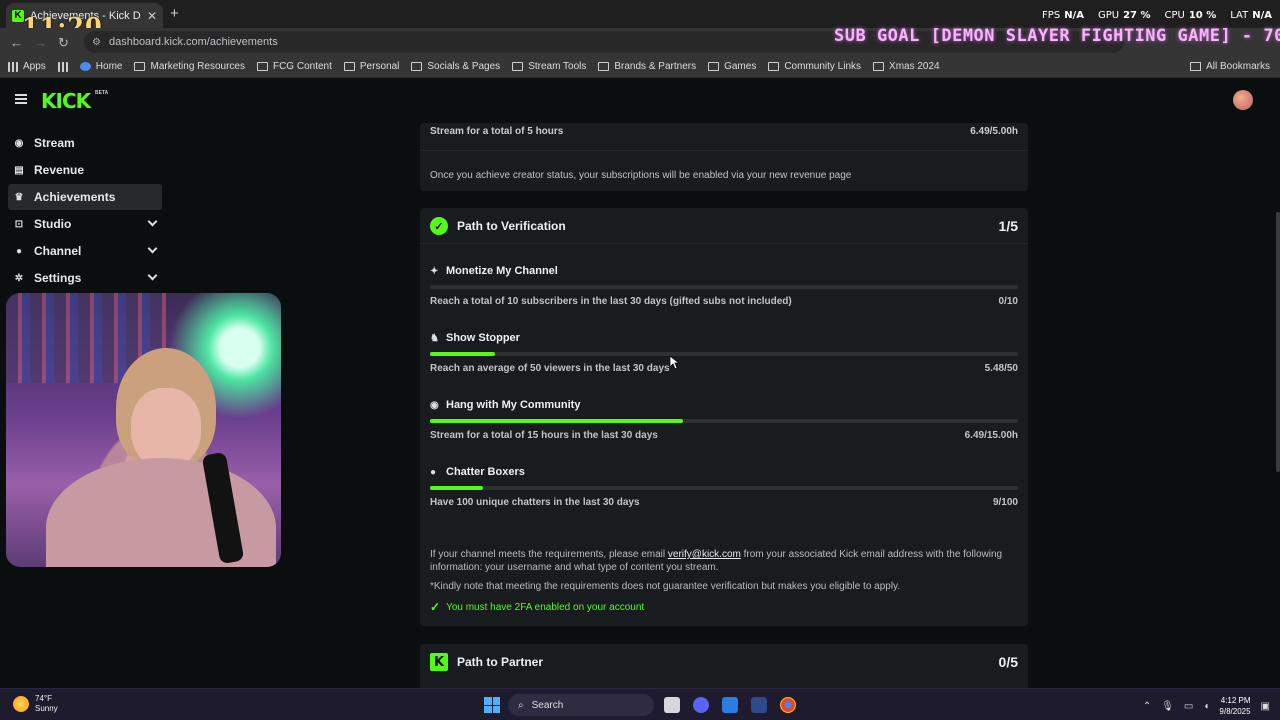  What do you see at coordinates (1278, 342) in the screenshot?
I see `page-scrollbar` at bounding box center [1278, 342].